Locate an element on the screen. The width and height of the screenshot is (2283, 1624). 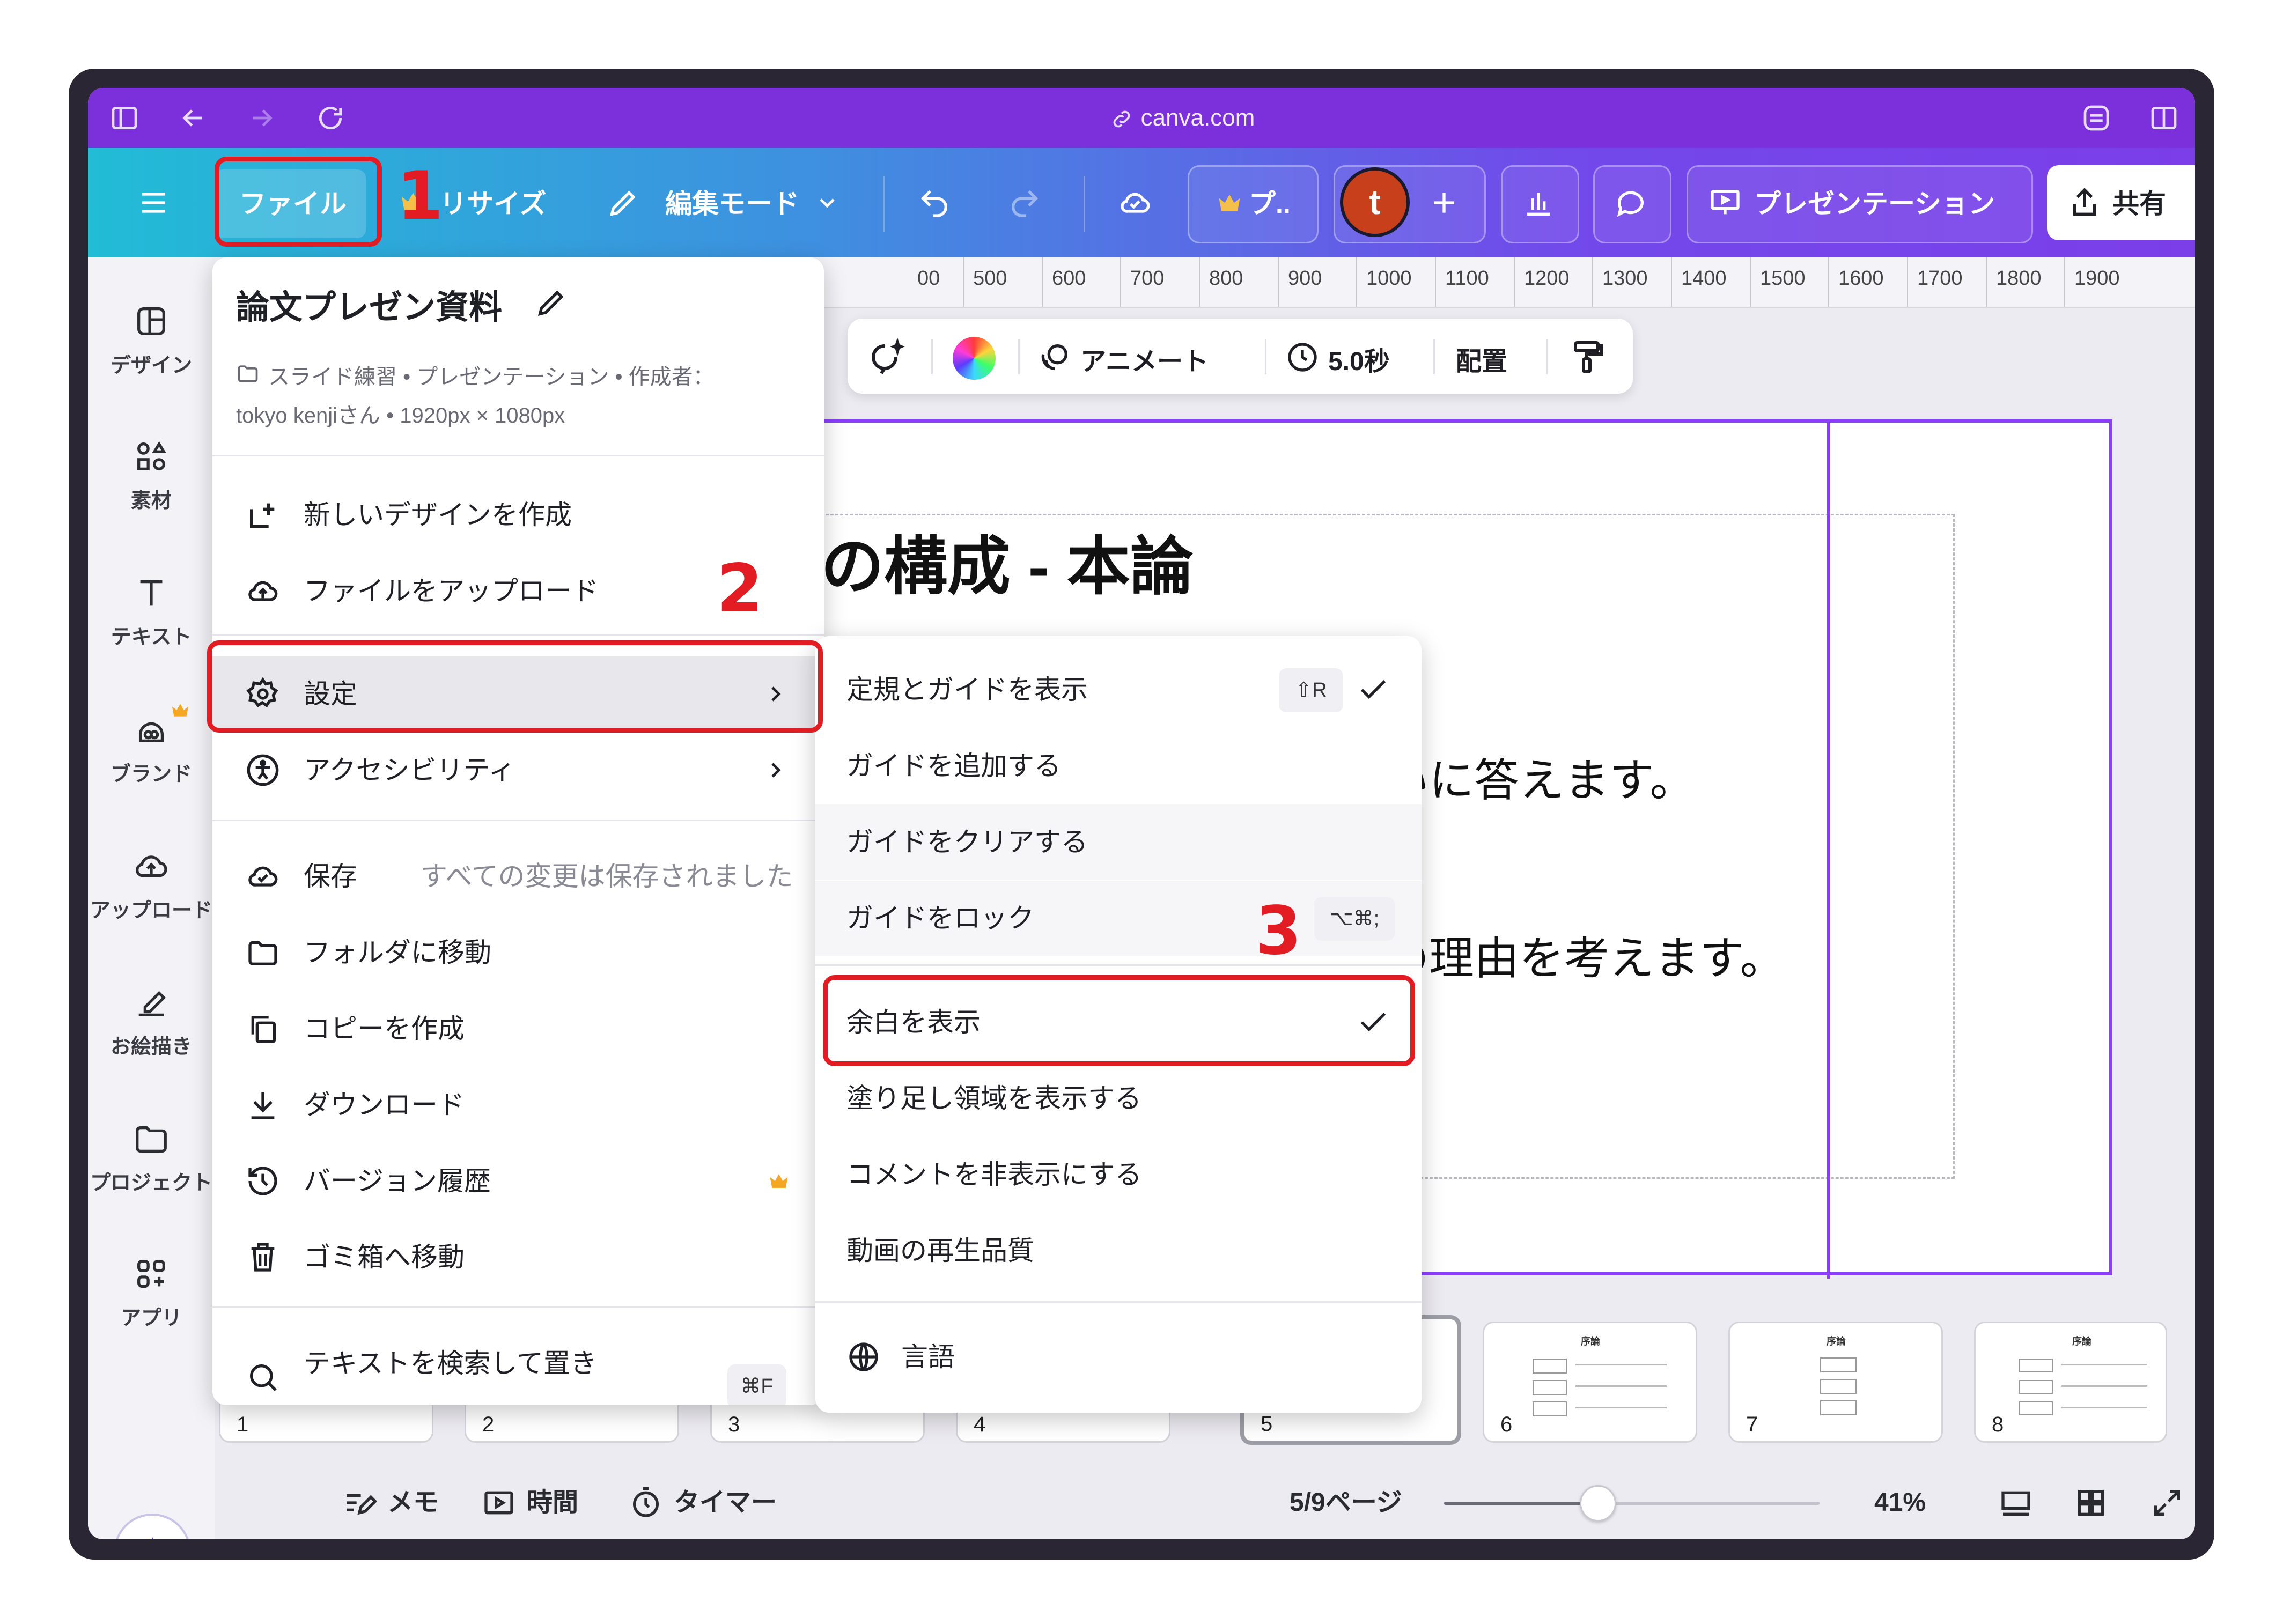
menu-item-clear-guides: ガイドをクリアする is located at coordinates (1118, 842).